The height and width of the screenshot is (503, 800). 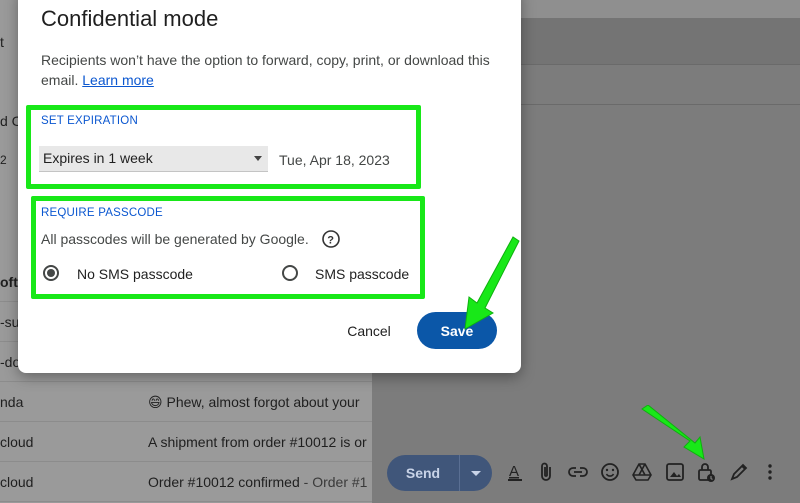 I want to click on list-item-subject-text: Order #10012 confirmed, so click(x=224, y=482).